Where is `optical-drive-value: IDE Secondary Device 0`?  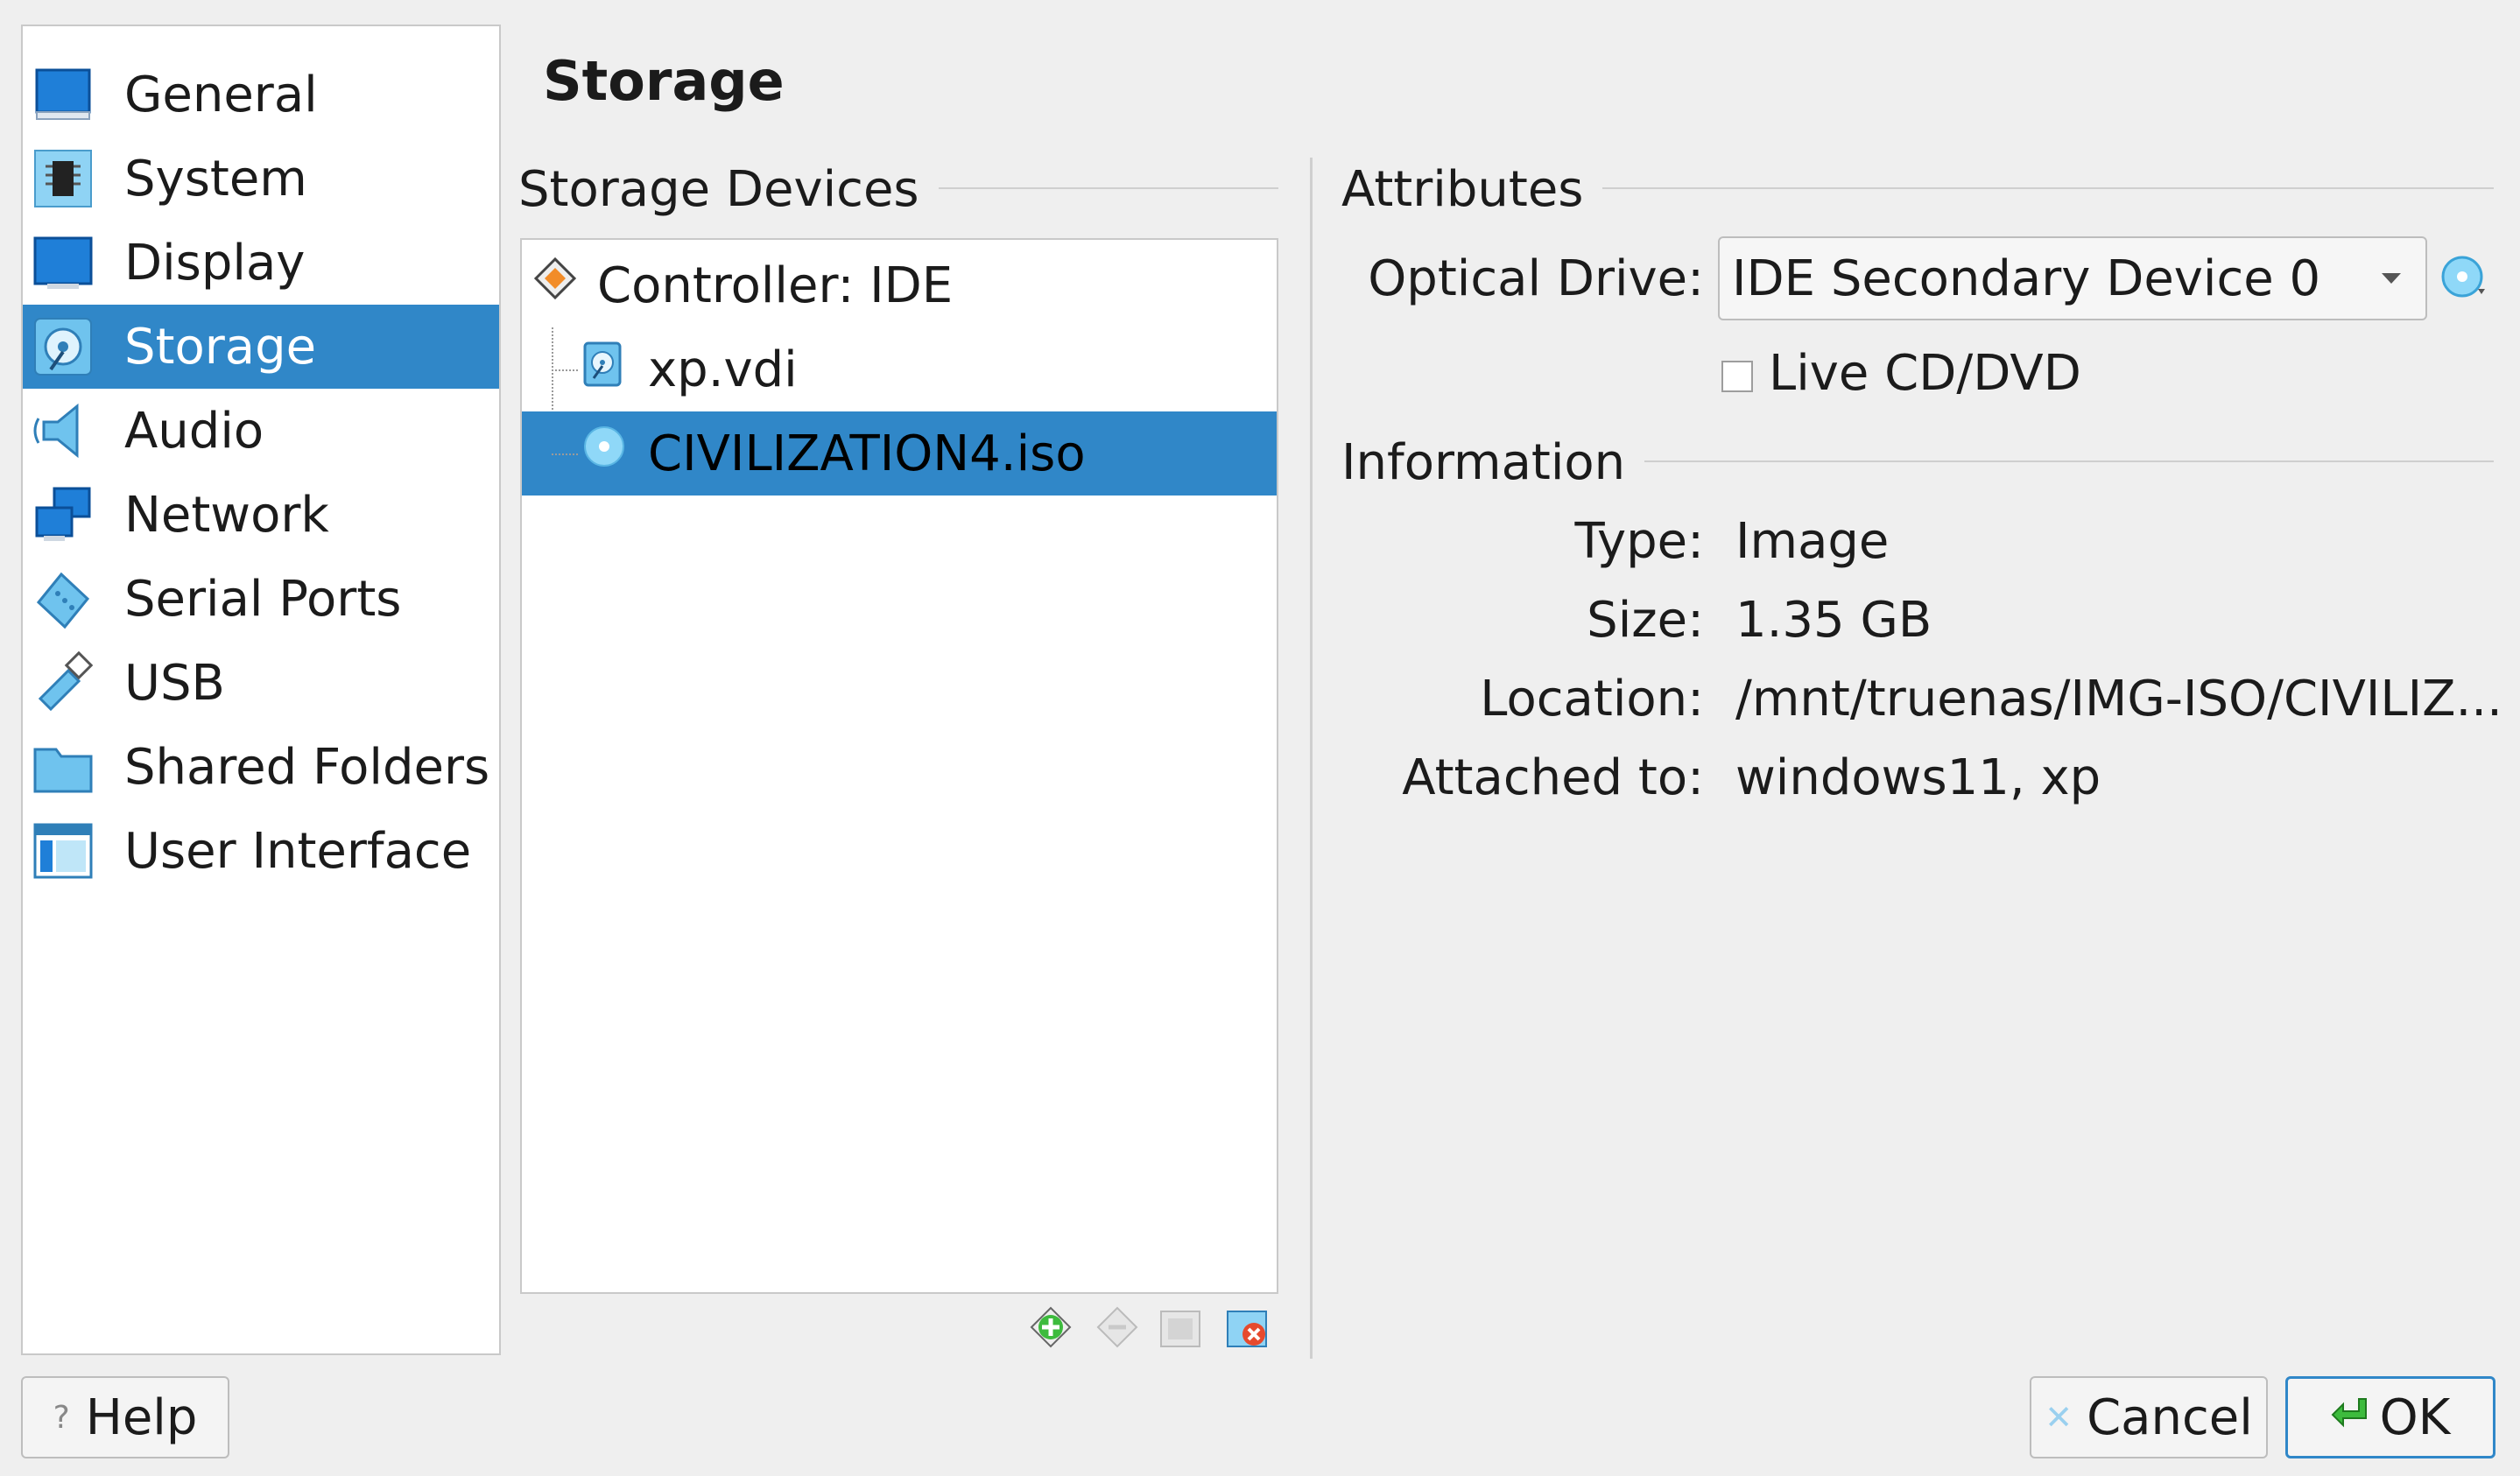 optical-drive-value: IDE Secondary Device 0 is located at coordinates (2026, 278).